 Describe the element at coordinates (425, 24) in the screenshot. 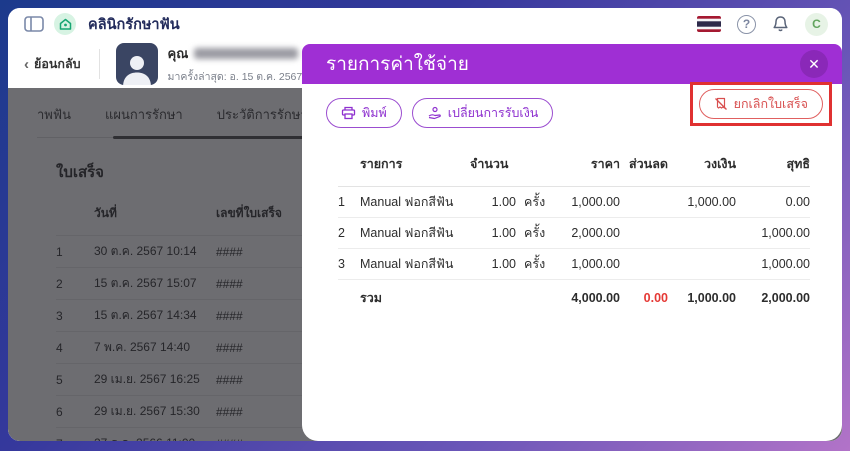

I see `top-bar: คลินิกรักษาฟัน ? C` at that location.